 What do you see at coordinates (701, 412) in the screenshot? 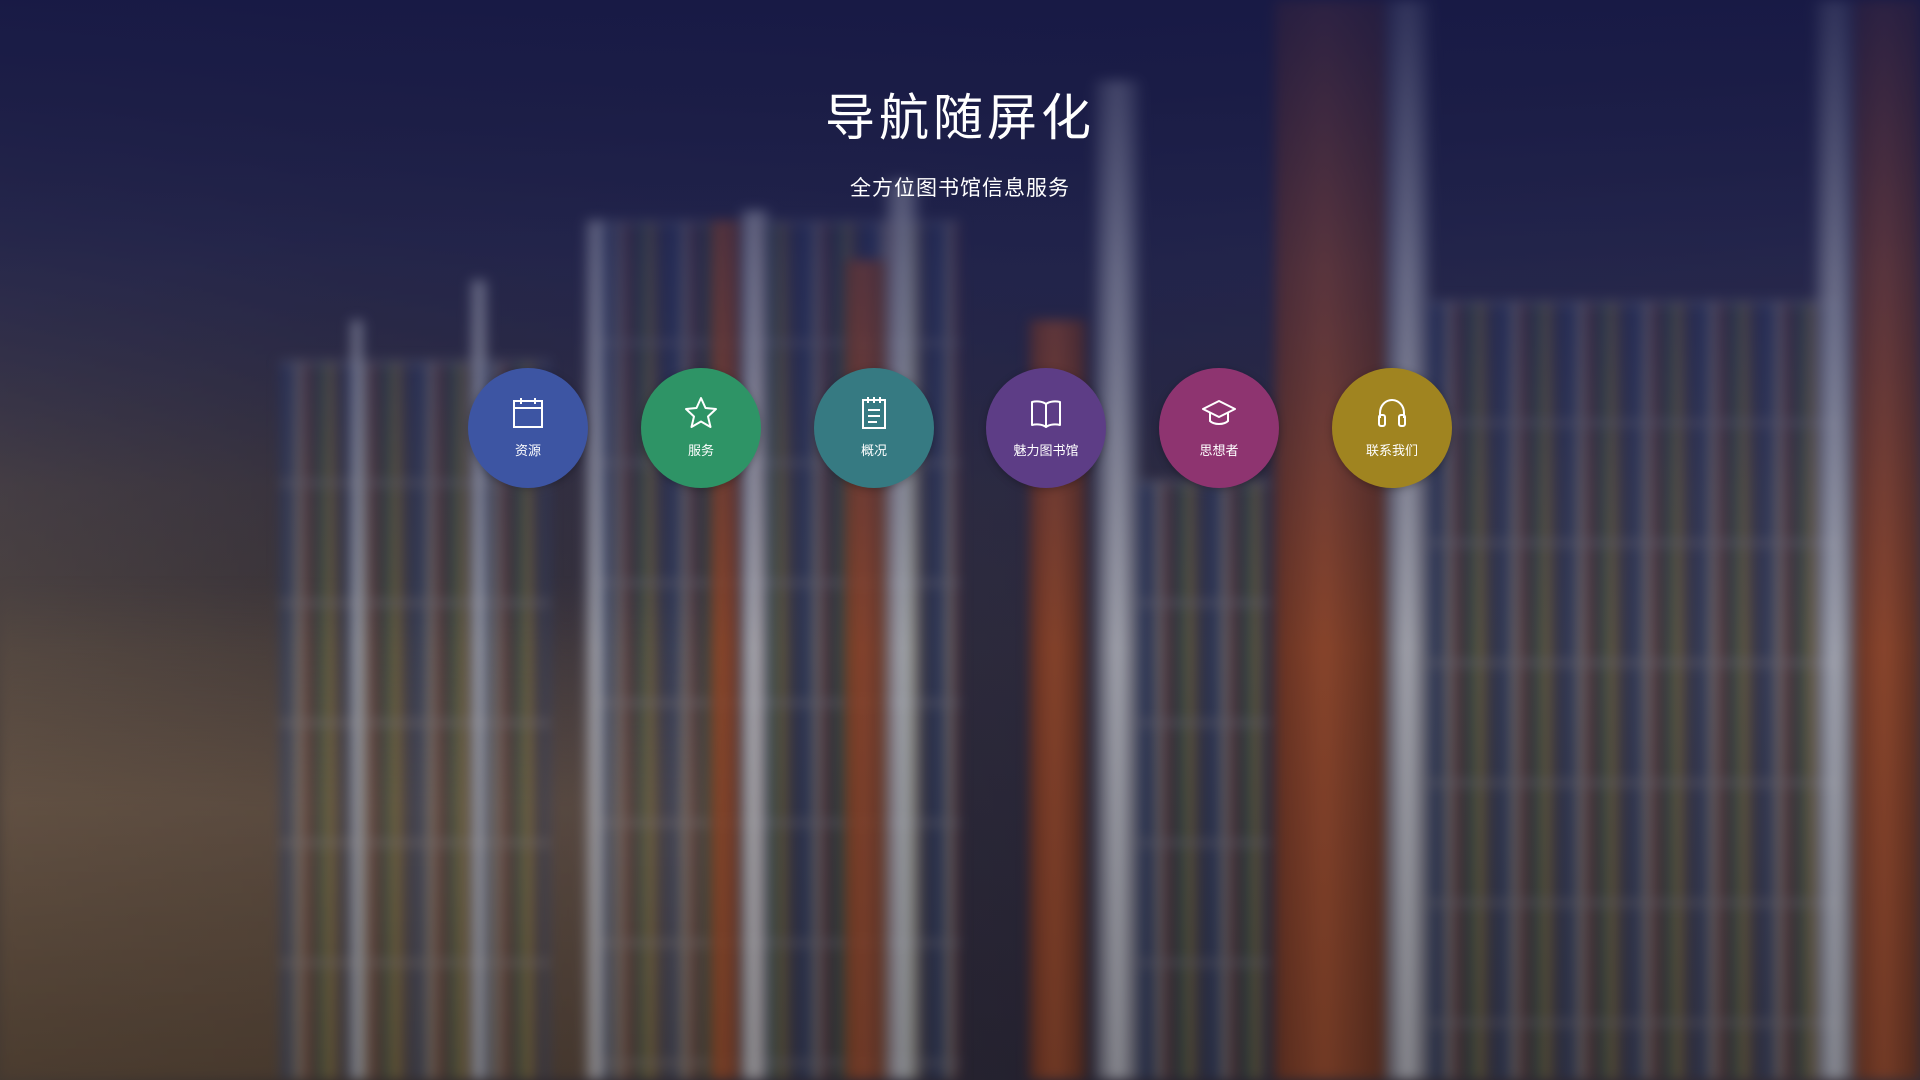
I see `star-icon` at bounding box center [701, 412].